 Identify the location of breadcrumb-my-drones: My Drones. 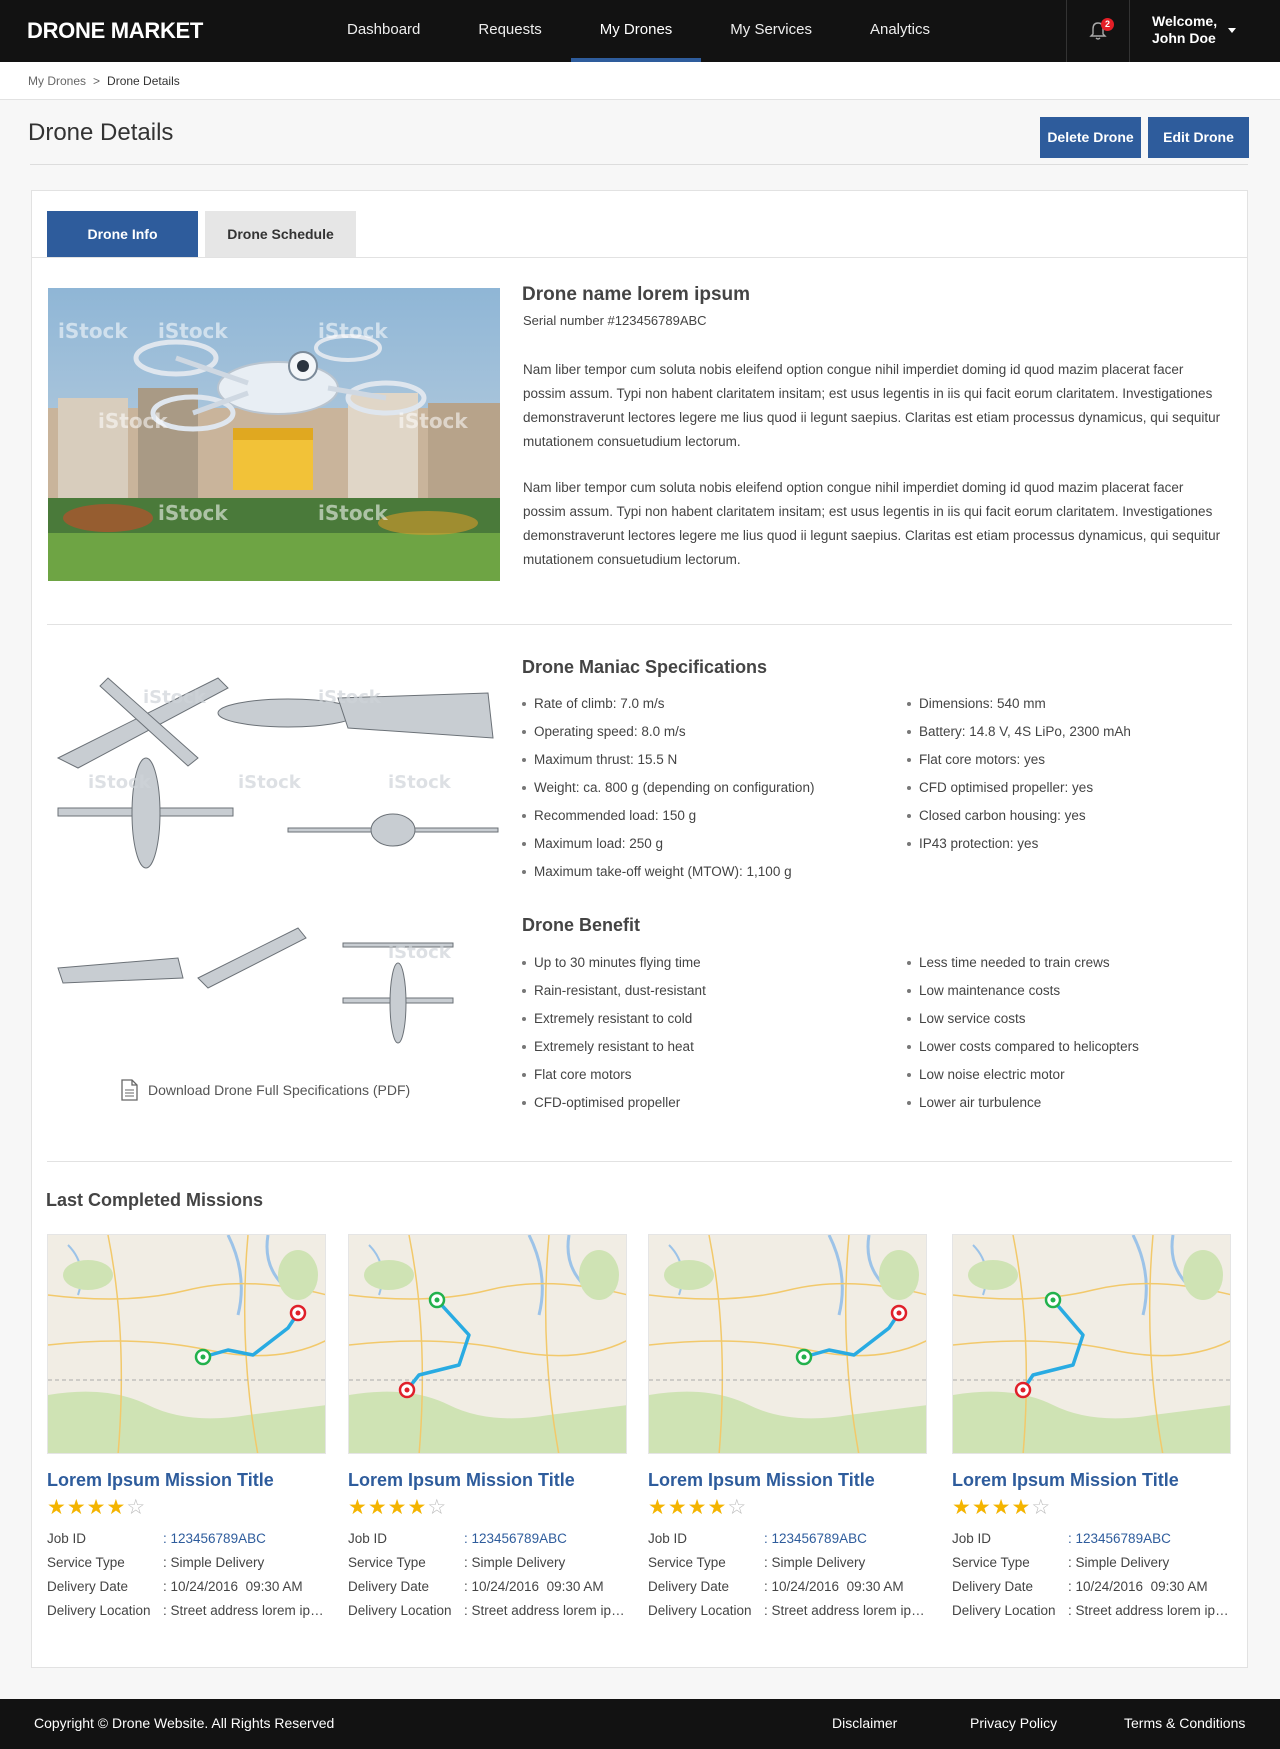
(57, 81).